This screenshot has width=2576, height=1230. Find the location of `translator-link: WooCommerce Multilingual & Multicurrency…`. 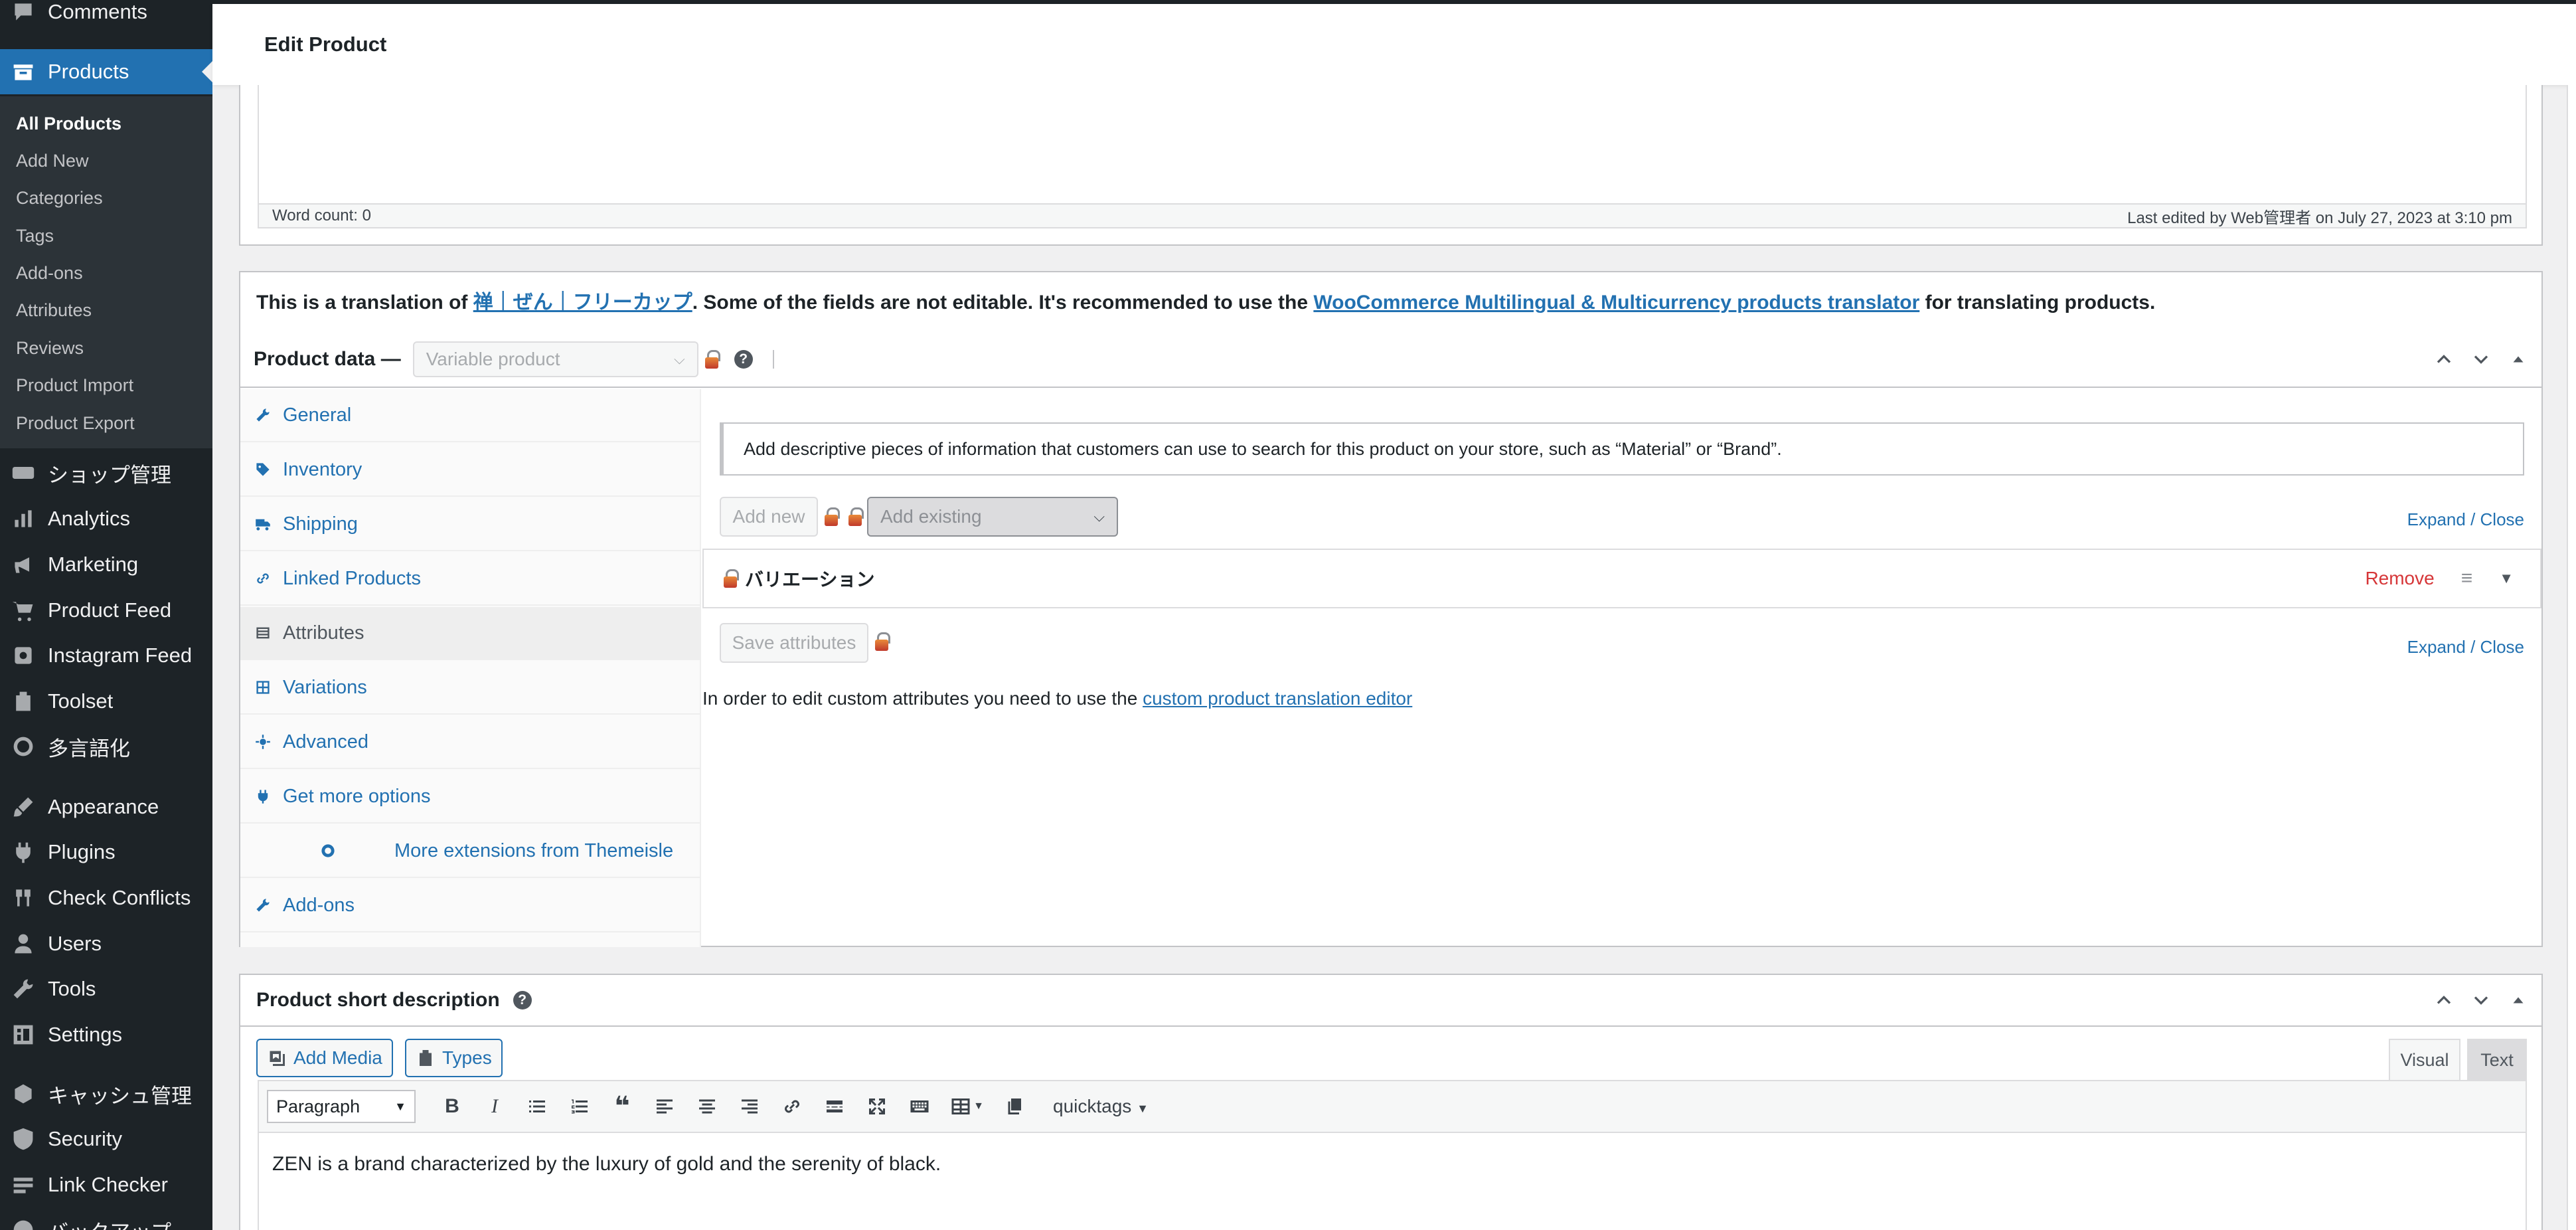

translator-link: WooCommerce Multilingual & Multicurrency… is located at coordinates (1616, 302).